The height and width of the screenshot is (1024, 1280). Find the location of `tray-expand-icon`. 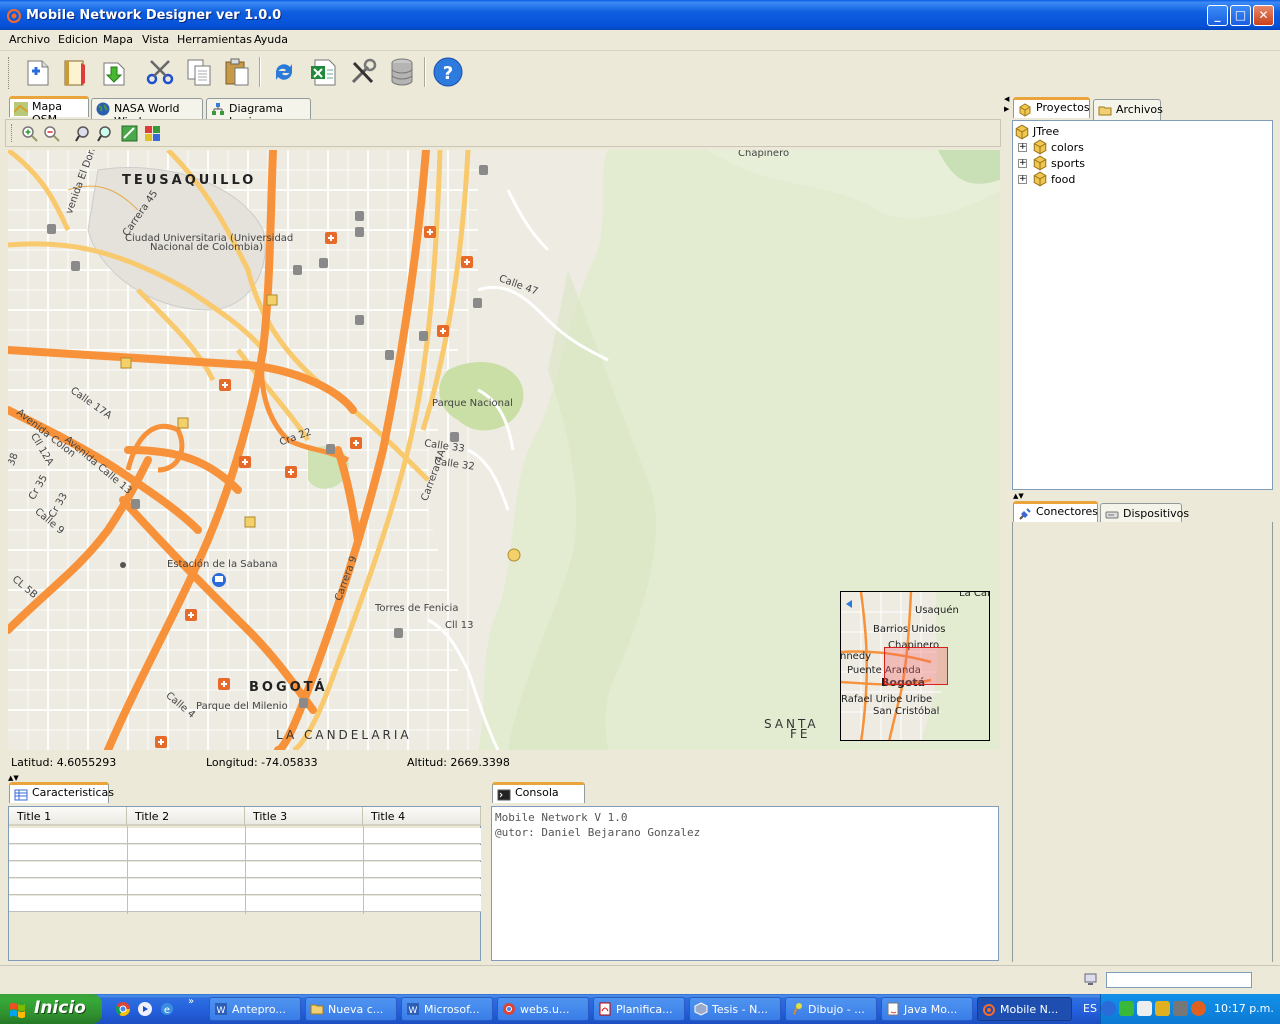

tray-expand-icon is located at coordinates (1108, 1008).